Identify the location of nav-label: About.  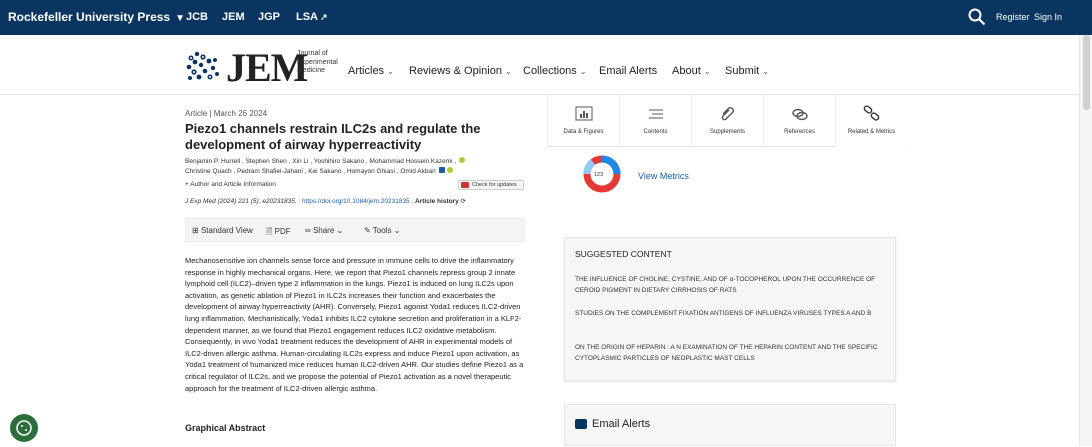
(686, 71).